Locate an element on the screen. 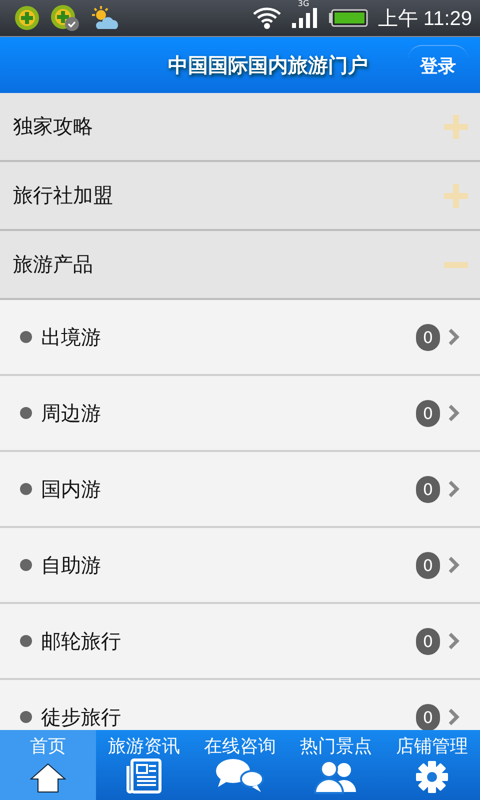  signal-icon is located at coordinates (305, 18).